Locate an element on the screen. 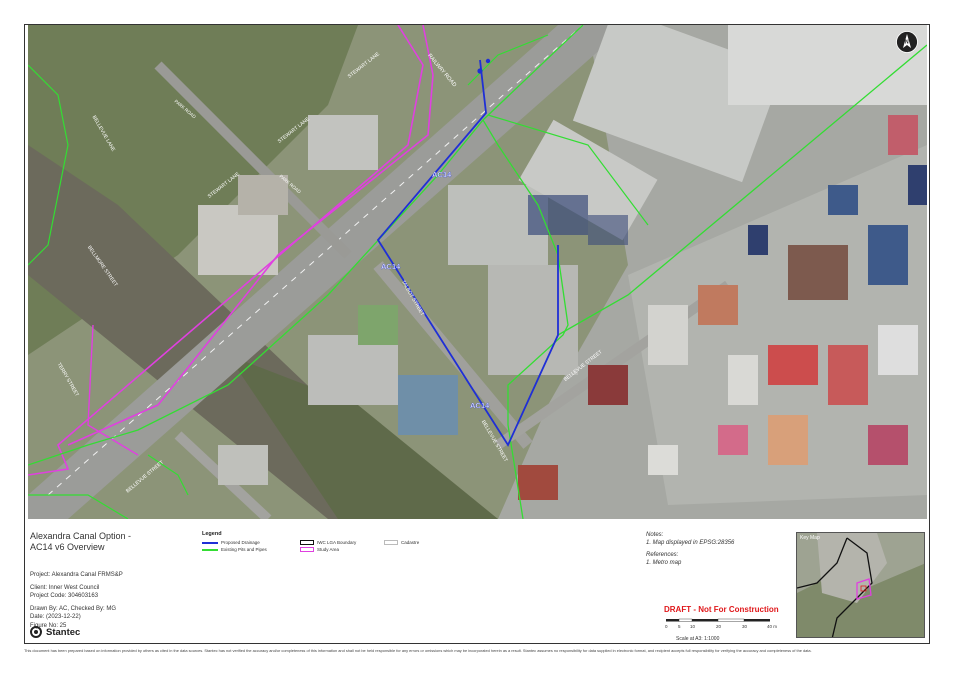 Image resolution: width=954 pixels, height=675 pixels. scale-tick-2: 10 is located at coordinates (693, 626).